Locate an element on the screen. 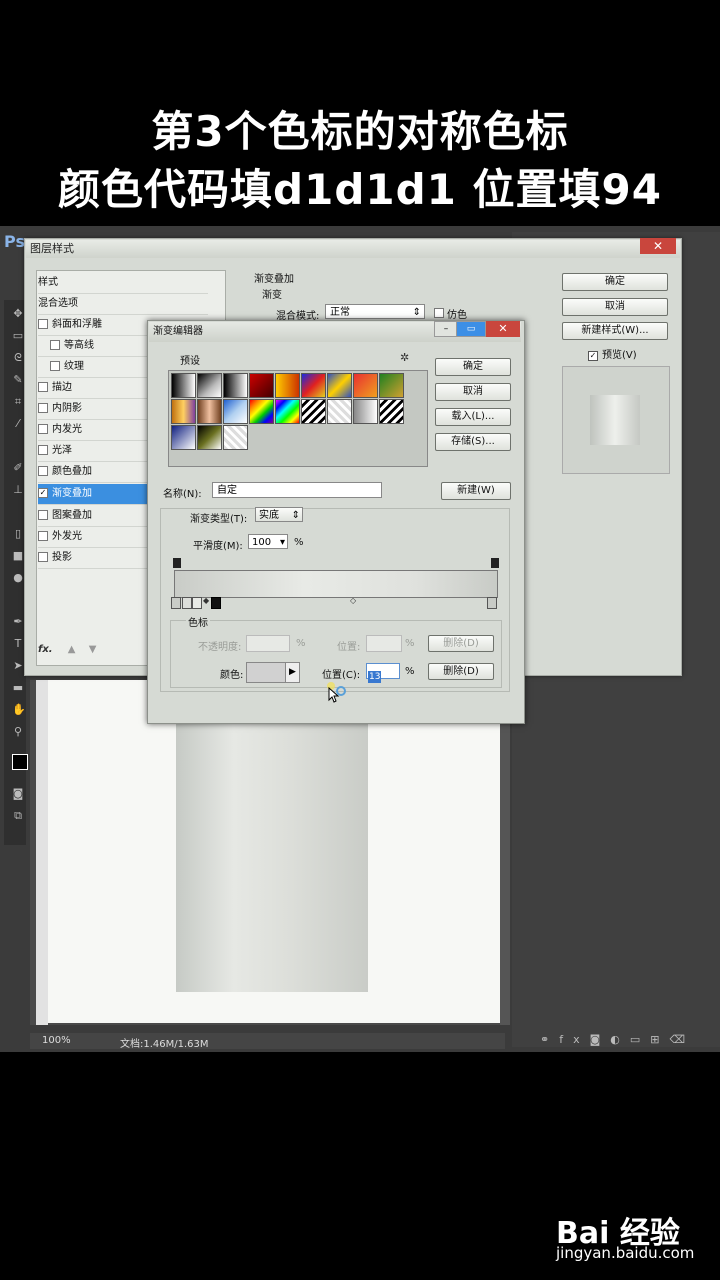 Image resolution: width=720 pixels, height=1280 pixels. style-checkbox-checked: ✓ is located at coordinates (43, 493).